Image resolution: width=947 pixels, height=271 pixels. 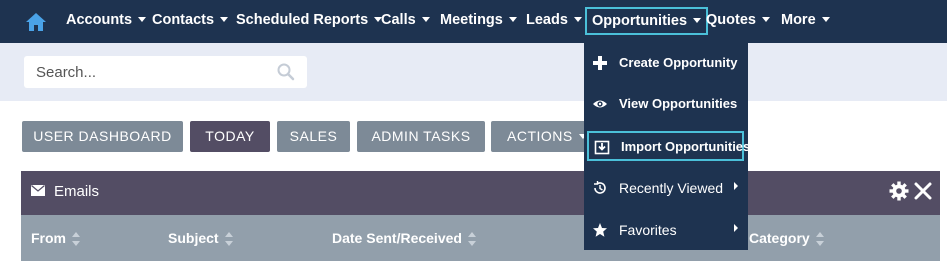 I want to click on nav-item-label: Opportunities, so click(x=640, y=21).